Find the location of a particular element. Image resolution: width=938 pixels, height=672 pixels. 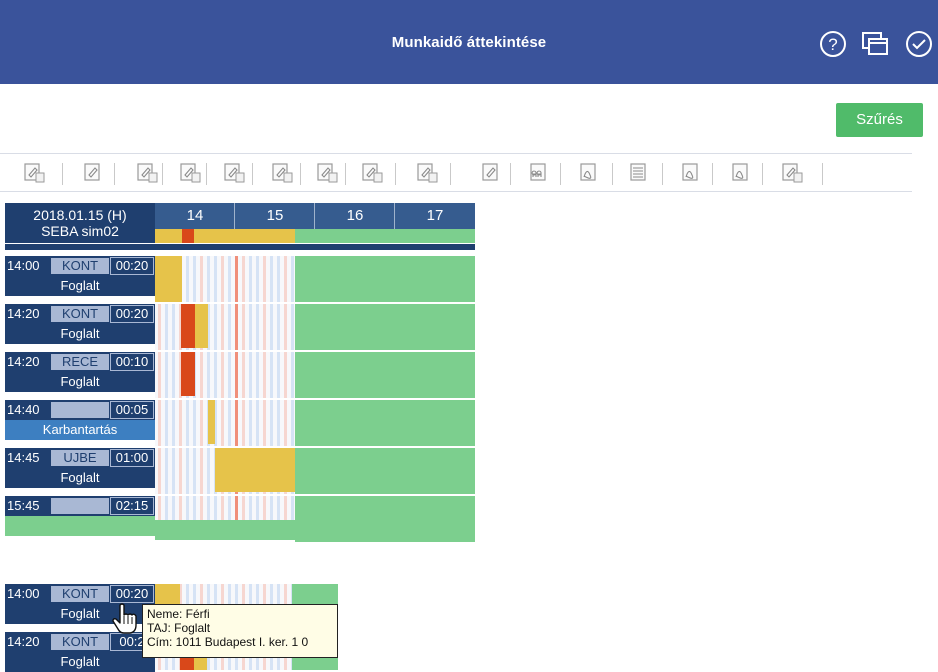

help-icon: ? is located at coordinates (833, 44).